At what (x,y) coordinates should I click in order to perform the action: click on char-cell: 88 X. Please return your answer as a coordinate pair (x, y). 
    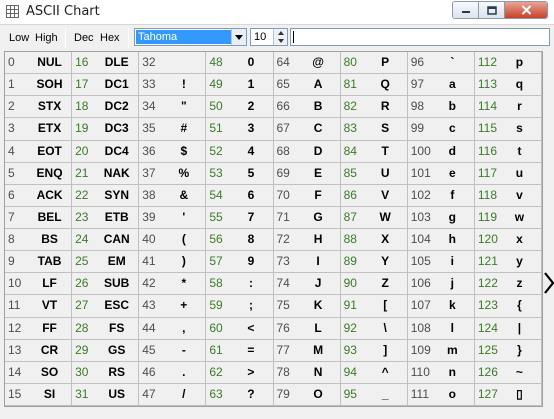
    Looking at the image, I should click on (374, 240).